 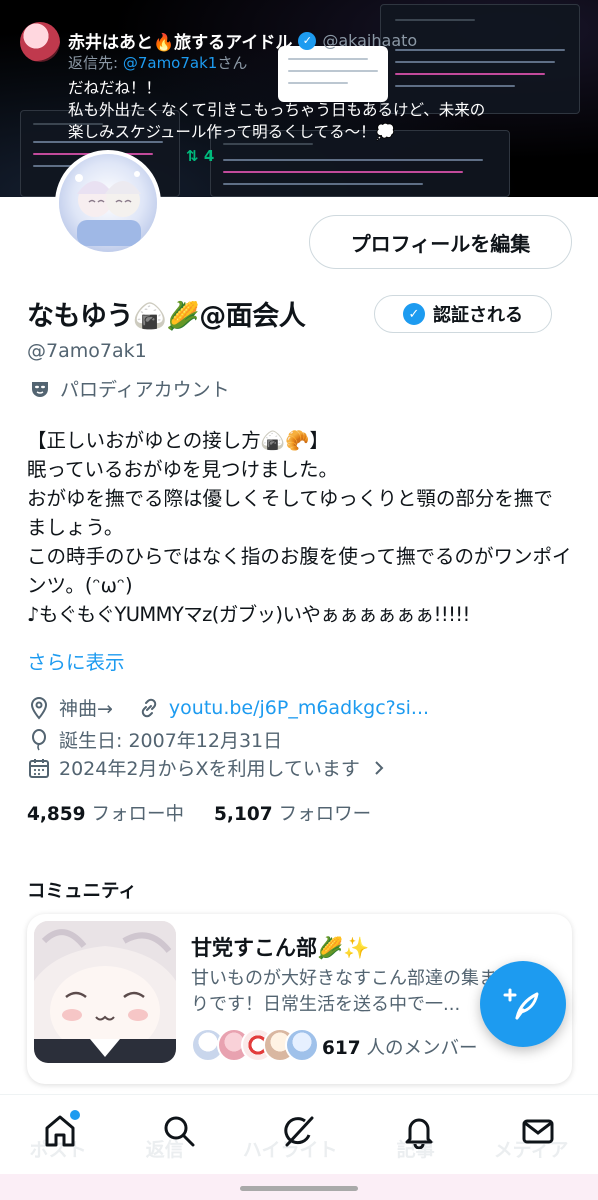 I want to click on member-count: 617 人のメンバー, so click(x=400, y=1047).